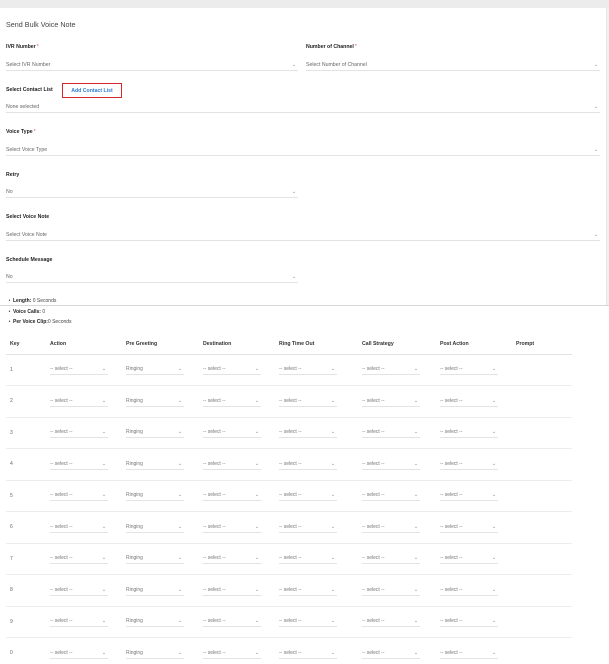 The image size is (609, 664). Describe the element at coordinates (26, 234) in the screenshot. I see `voice-note-placeholder: Select Voice Note` at that location.